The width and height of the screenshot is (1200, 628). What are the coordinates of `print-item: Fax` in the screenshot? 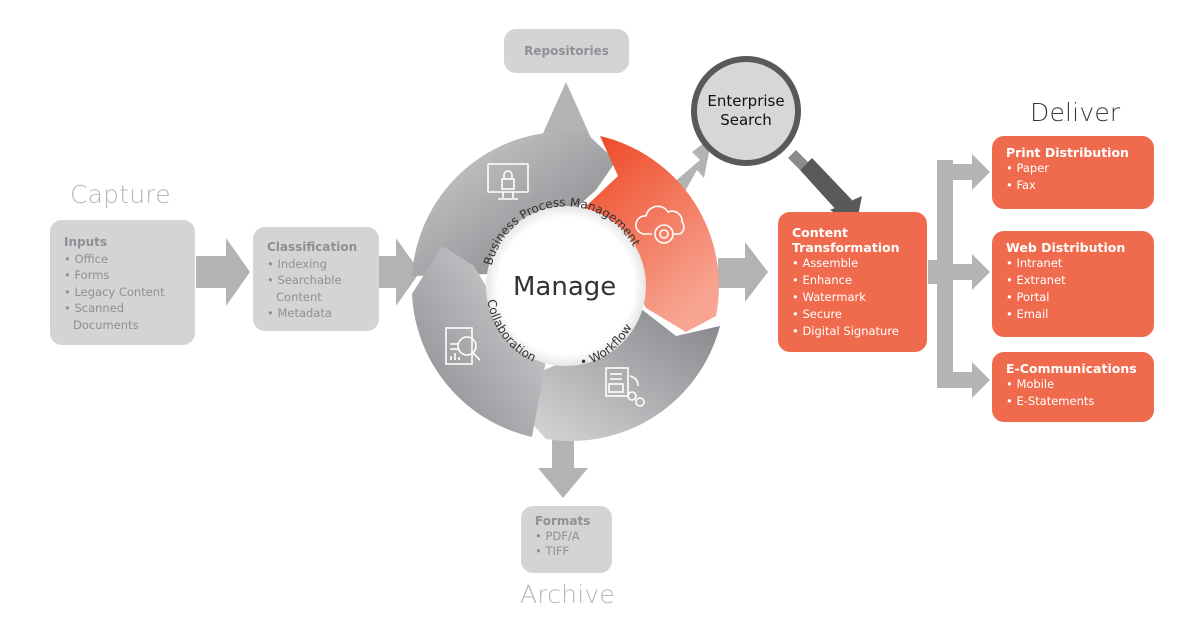 It's located at (1073, 185).